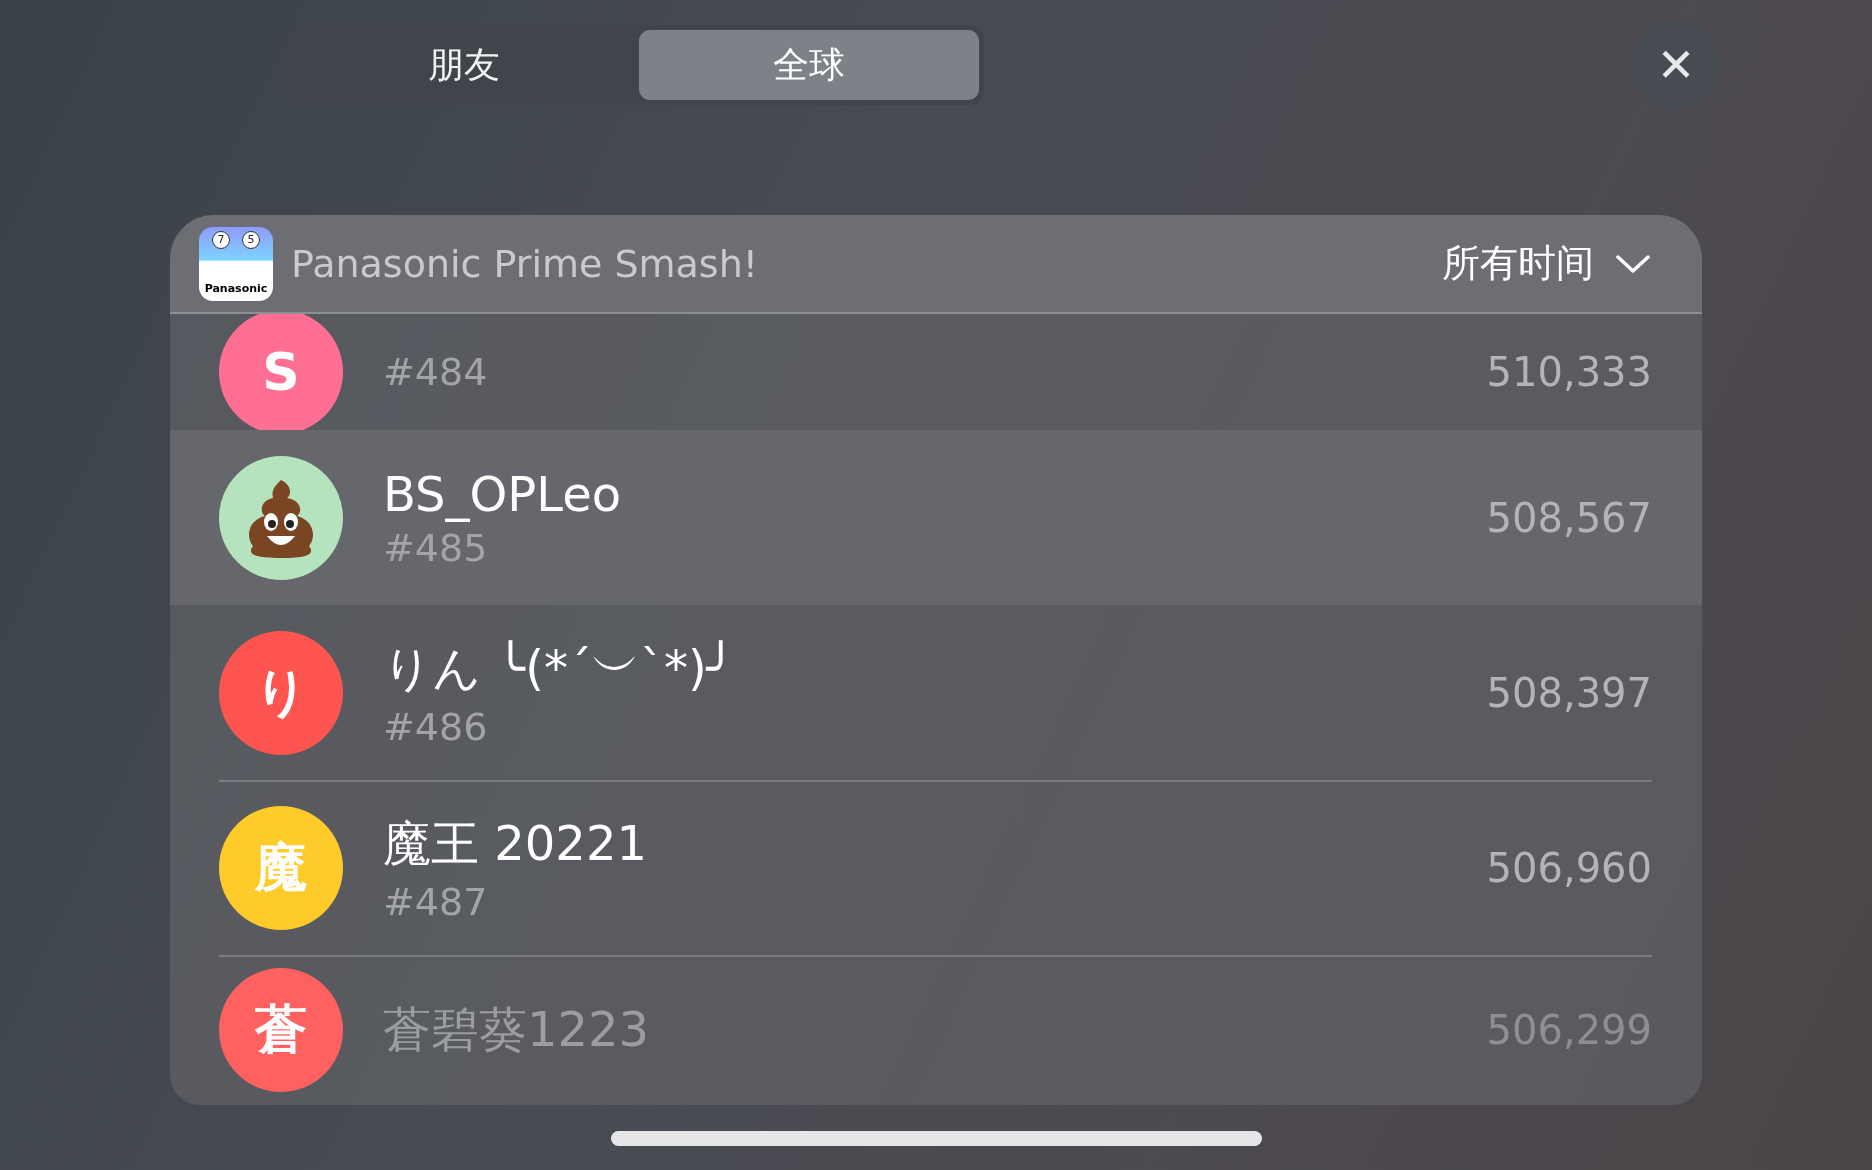 The width and height of the screenshot is (1872, 1170). What do you see at coordinates (525, 263) in the screenshot?
I see `game-title: Panasonic Prime Smash!` at bounding box center [525, 263].